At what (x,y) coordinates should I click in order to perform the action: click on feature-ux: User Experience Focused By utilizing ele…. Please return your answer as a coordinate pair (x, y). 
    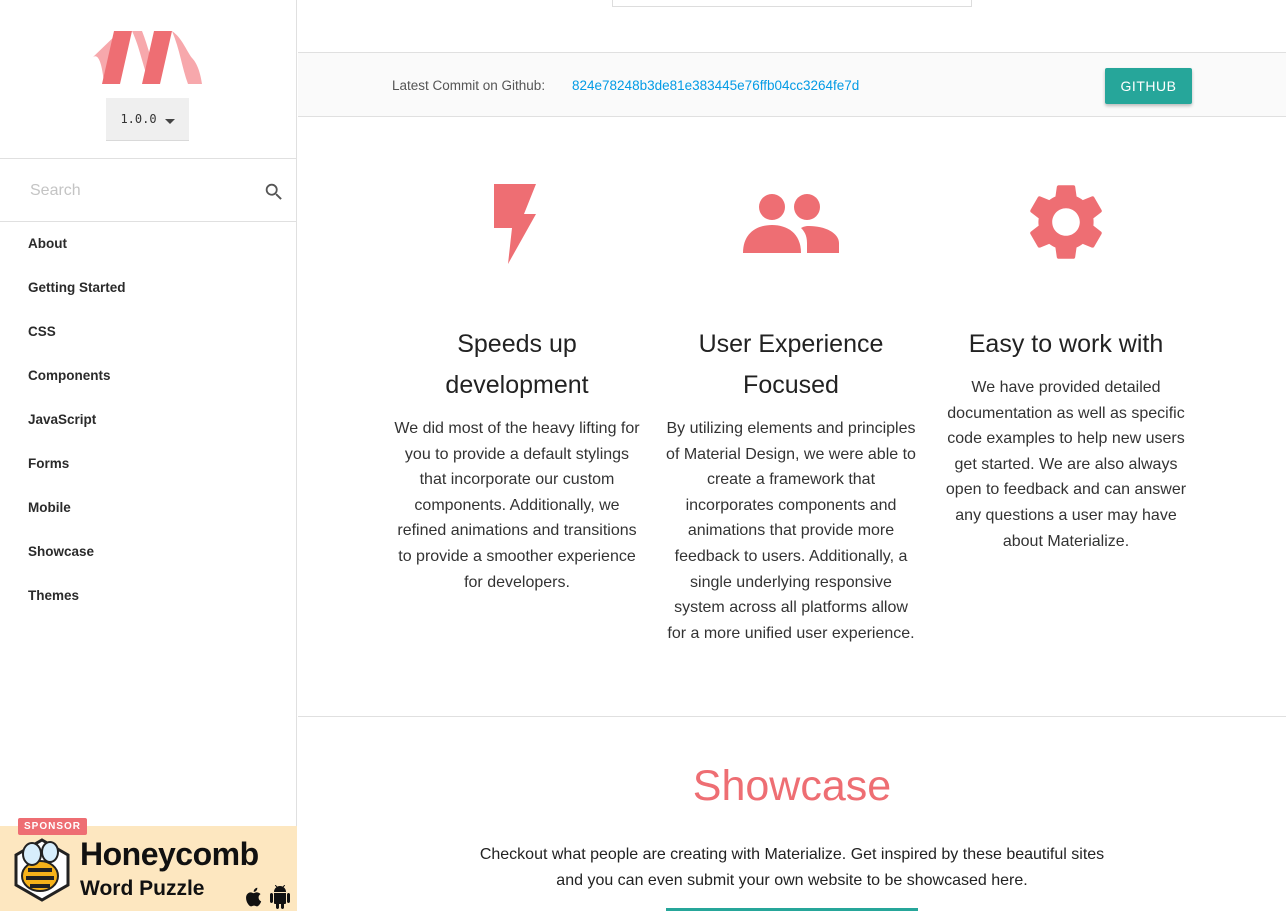
    Looking at the image, I should click on (791, 409).